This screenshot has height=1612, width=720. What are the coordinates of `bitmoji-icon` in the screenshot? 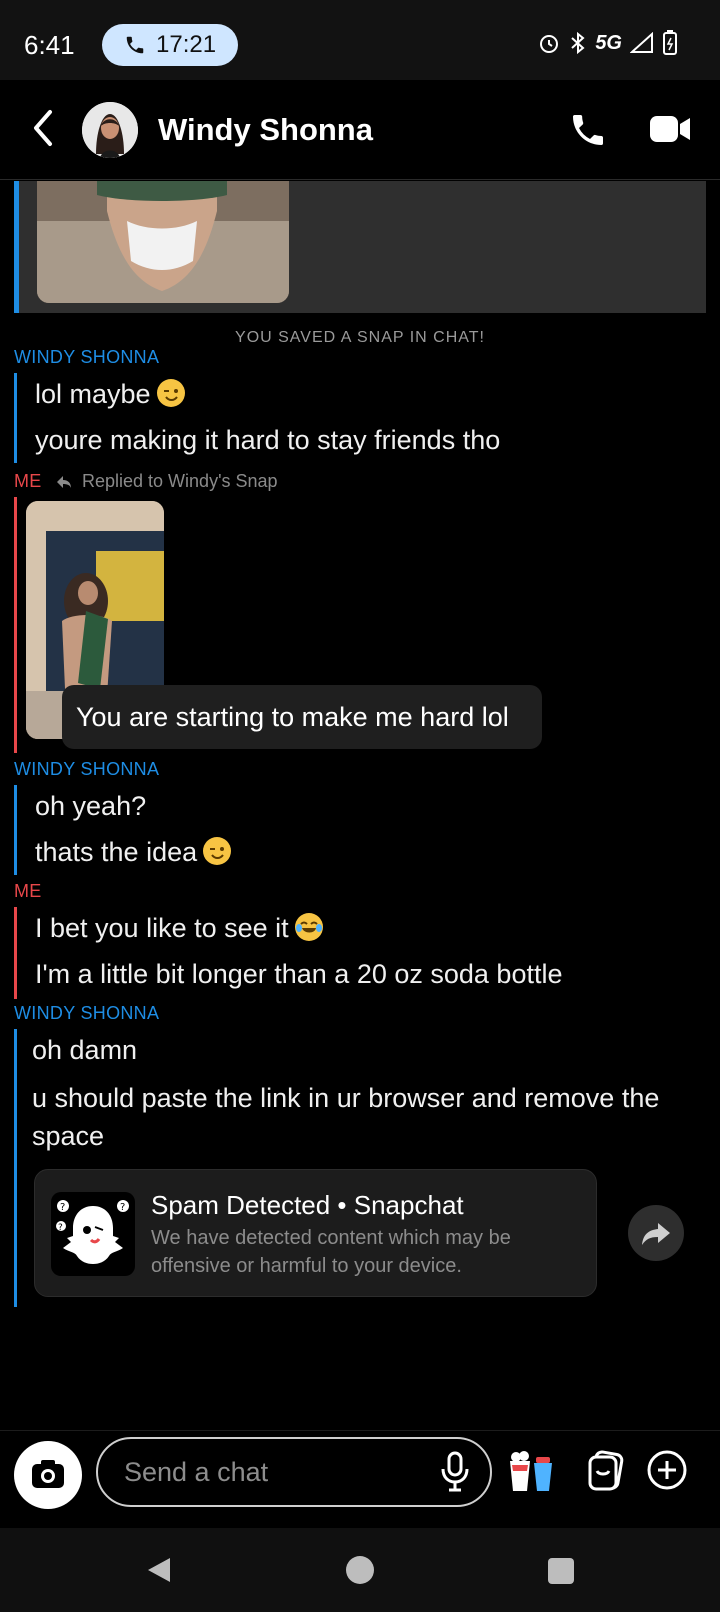 It's located at (110, 130).